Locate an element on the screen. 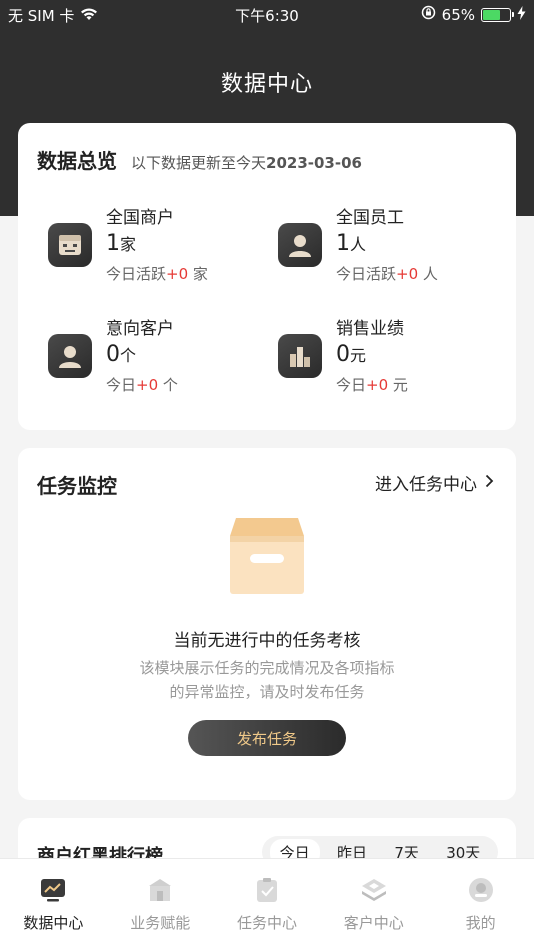 The width and height of the screenshot is (534, 950). stat-today: 今日+0 个 is located at coordinates (142, 385).